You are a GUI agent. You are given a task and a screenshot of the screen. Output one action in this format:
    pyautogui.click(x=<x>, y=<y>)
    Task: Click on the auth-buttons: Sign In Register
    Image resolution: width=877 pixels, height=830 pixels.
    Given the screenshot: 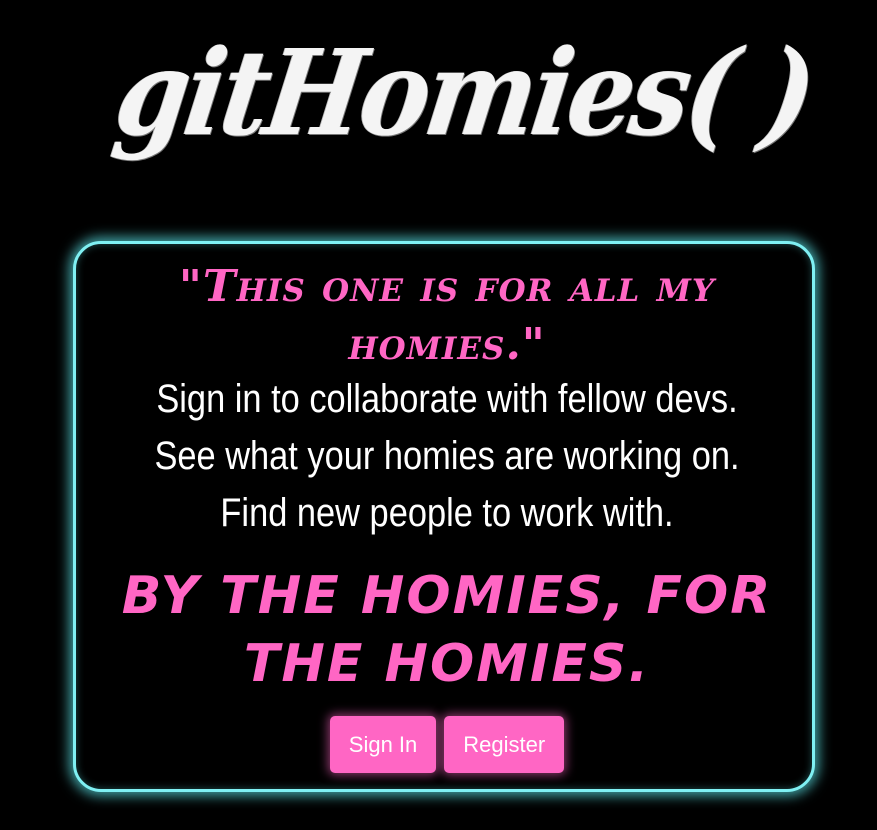 What is the action you would take?
    pyautogui.click(x=447, y=744)
    